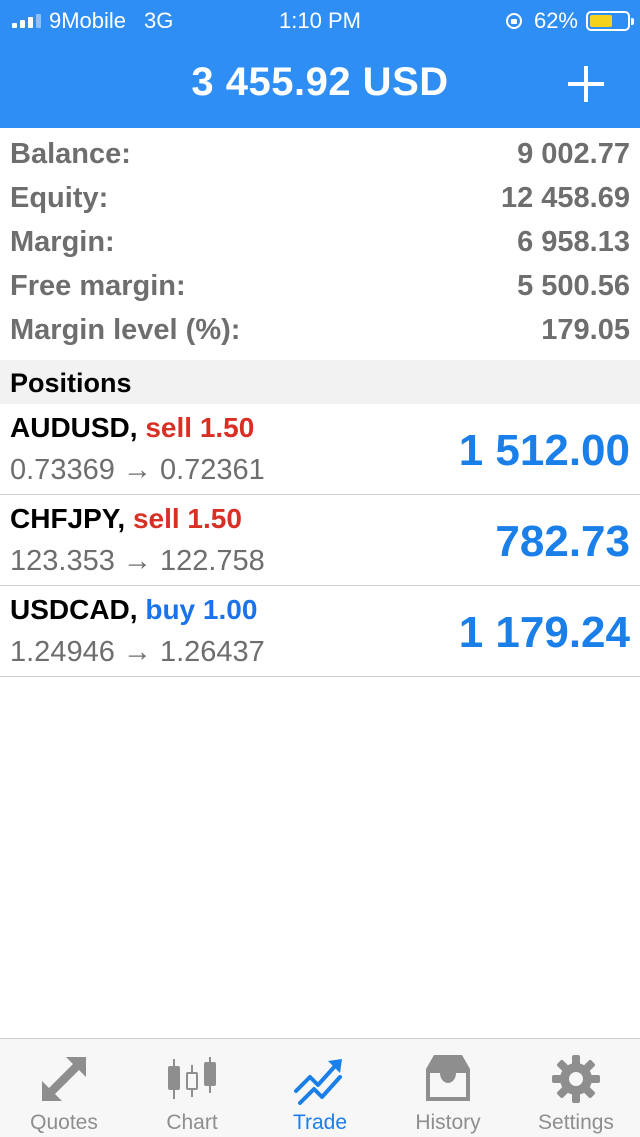  I want to click on summary-row-margin: Margin: 6 958.13, so click(320, 242).